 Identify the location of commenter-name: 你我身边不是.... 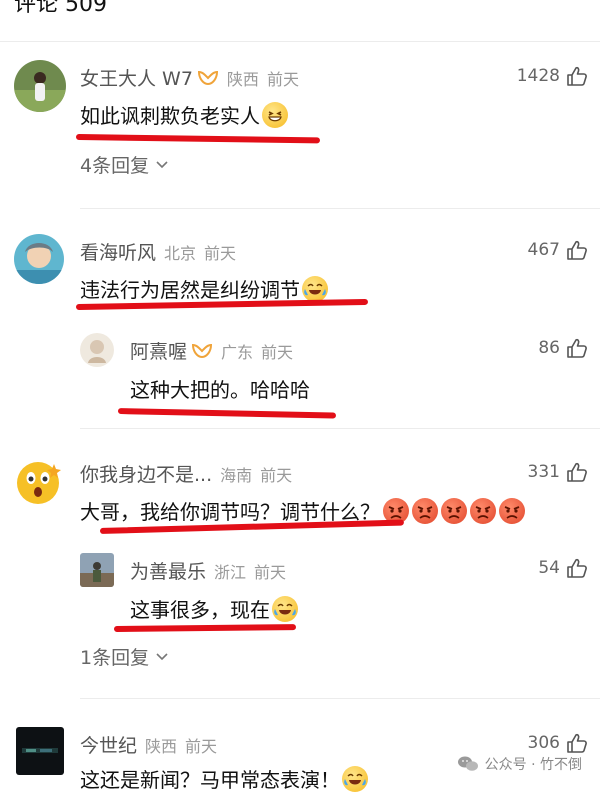
(146, 473).